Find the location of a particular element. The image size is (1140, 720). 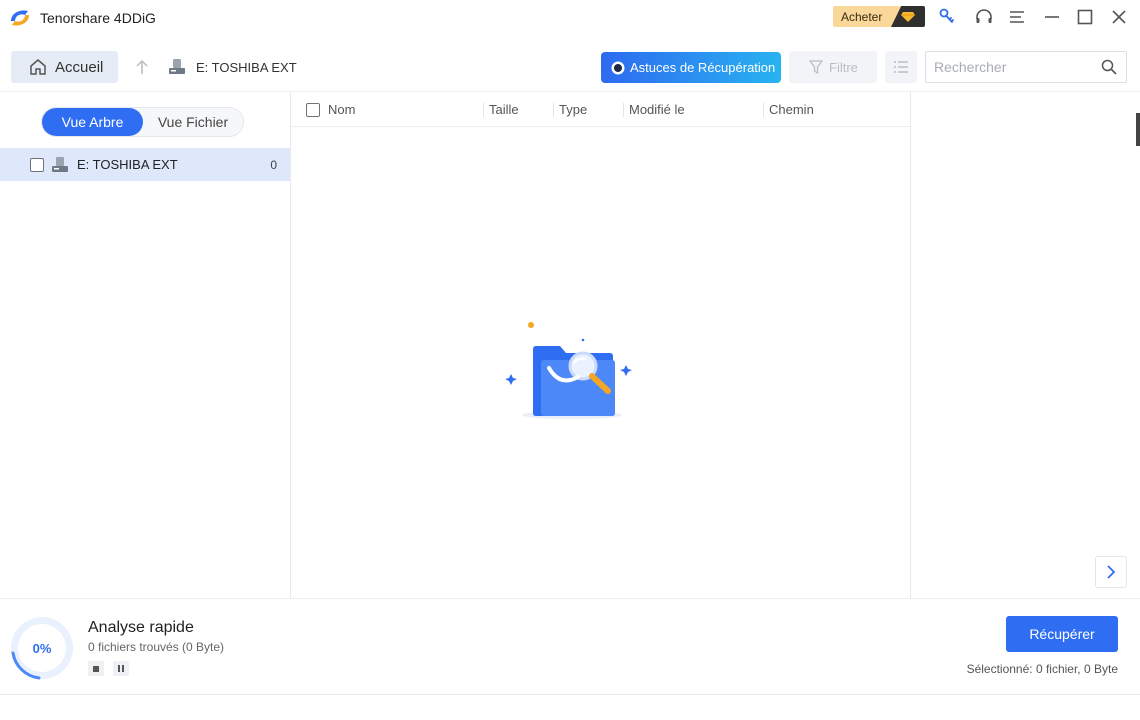

tree-item-label: E: TOSHIBA EXT is located at coordinates (127, 164).